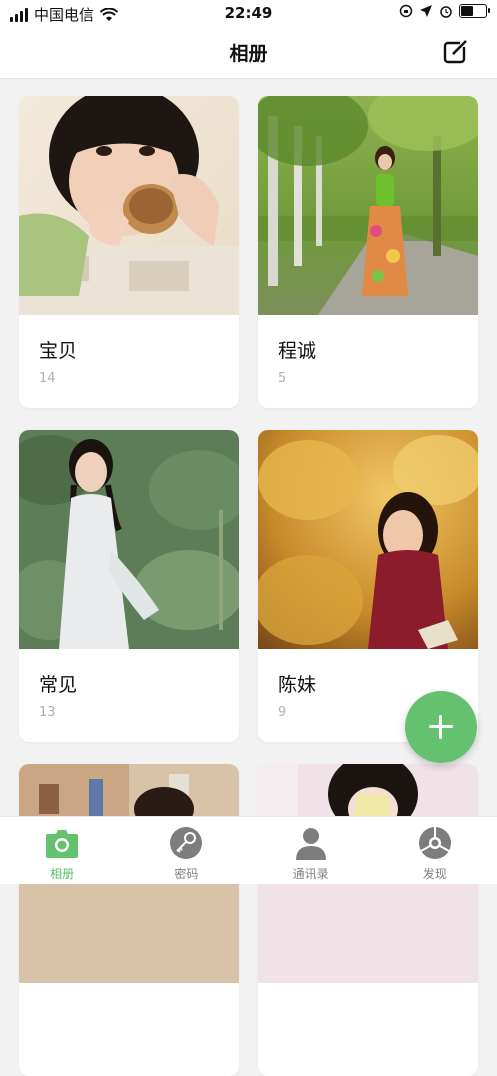 The image size is (497, 1076). Describe the element at coordinates (58, 685) in the screenshot. I see `album-name: 常见` at that location.